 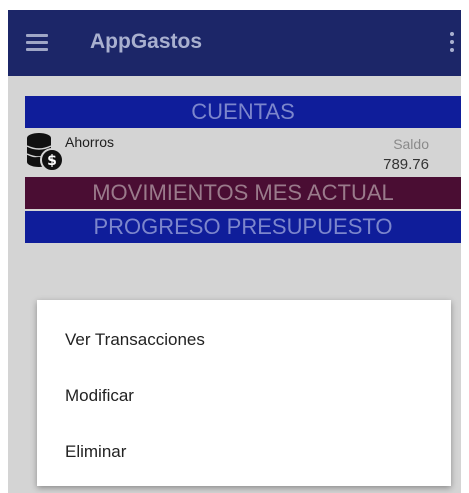 I want to click on app-bar: AppGastos, so click(x=234, y=43).